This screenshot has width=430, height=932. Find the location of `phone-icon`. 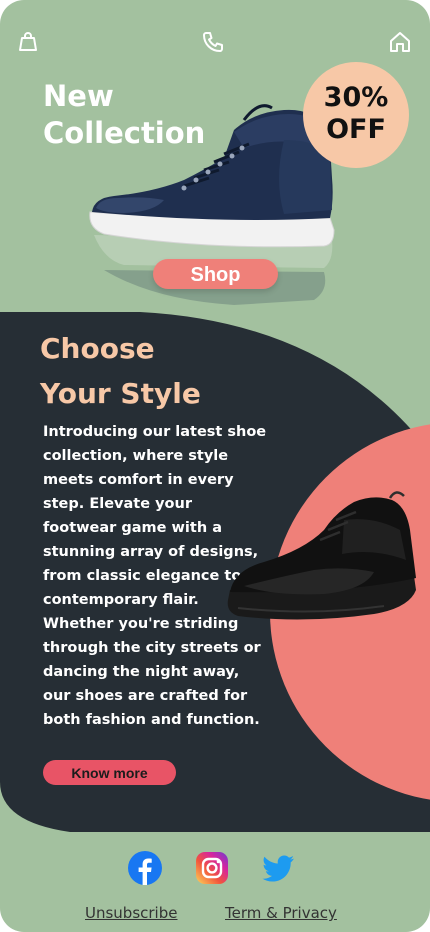

phone-icon is located at coordinates (213, 42).